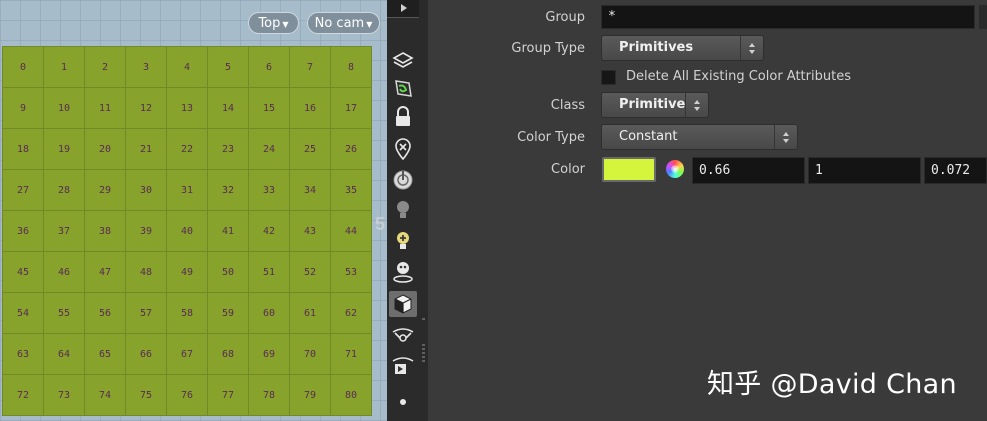 The height and width of the screenshot is (421, 987). What do you see at coordinates (105, 149) in the screenshot?
I see `grid-cell: 20` at bounding box center [105, 149].